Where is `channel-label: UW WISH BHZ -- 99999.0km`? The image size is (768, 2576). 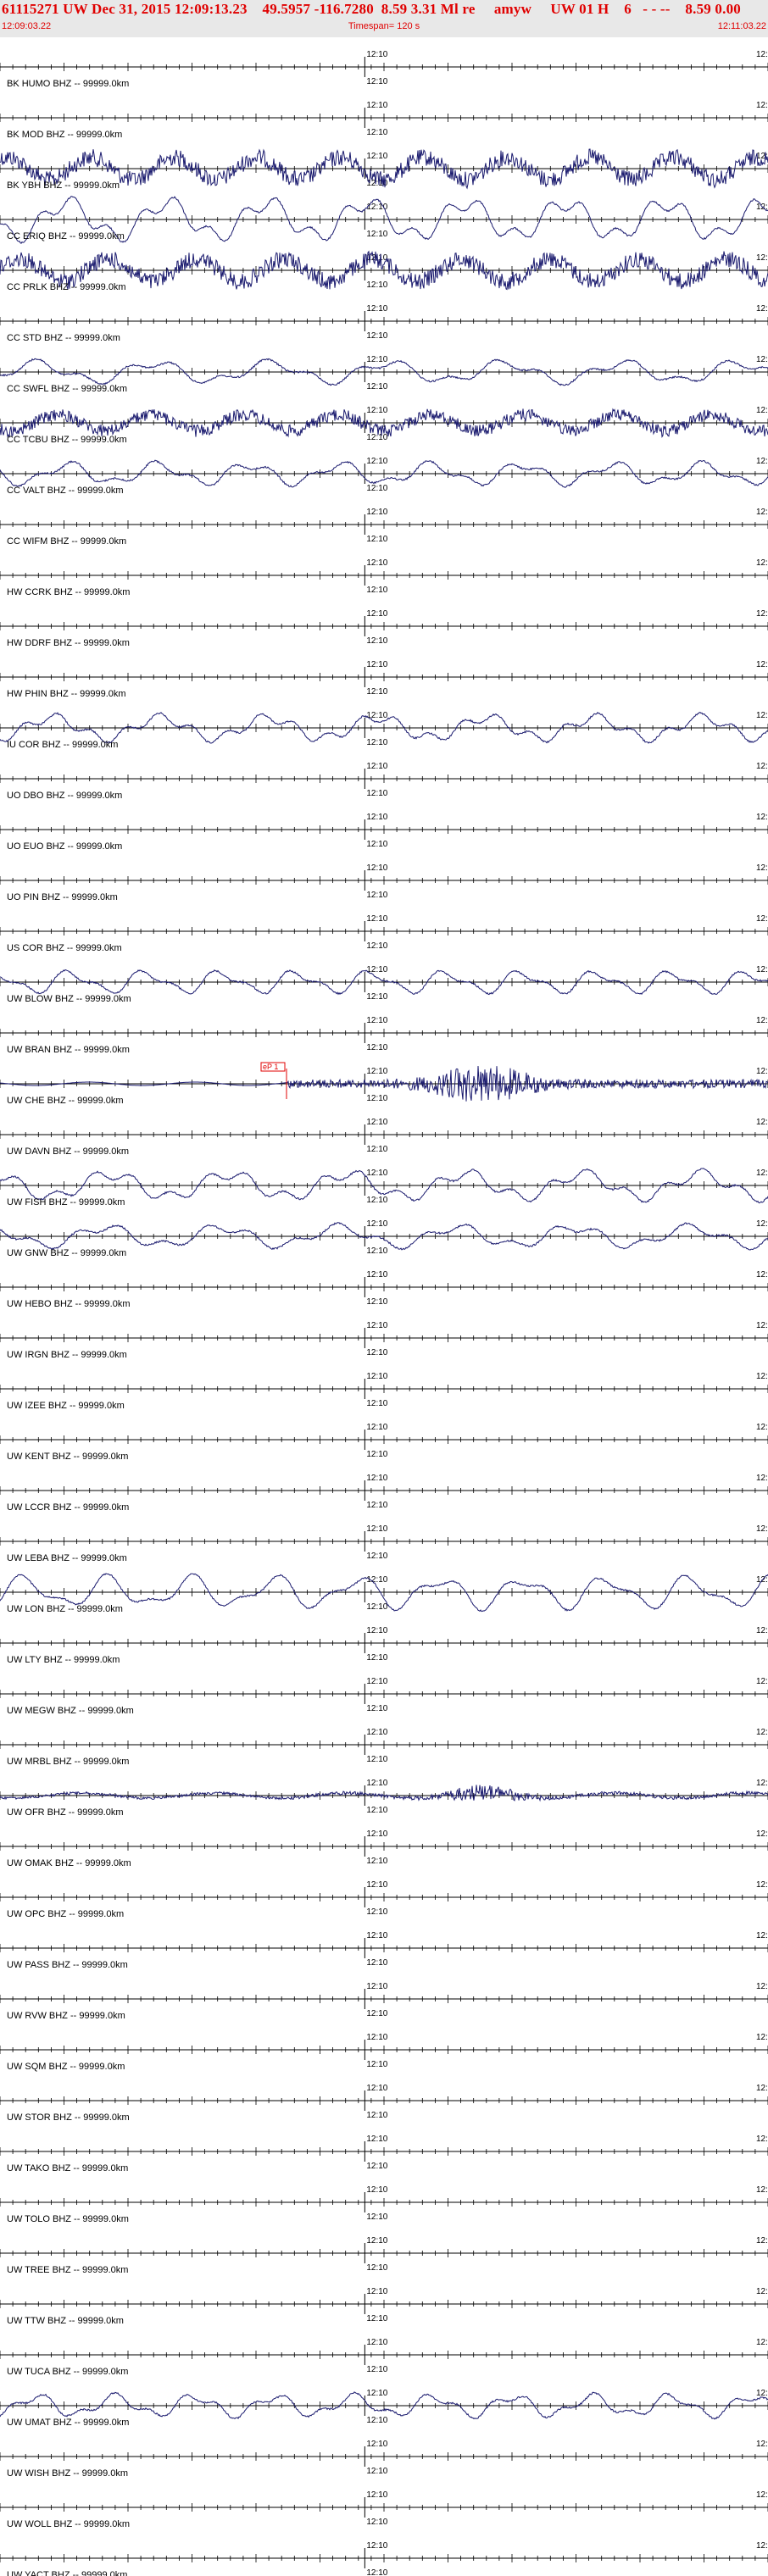 channel-label: UW WISH BHZ -- 99999.0km is located at coordinates (67, 2473).